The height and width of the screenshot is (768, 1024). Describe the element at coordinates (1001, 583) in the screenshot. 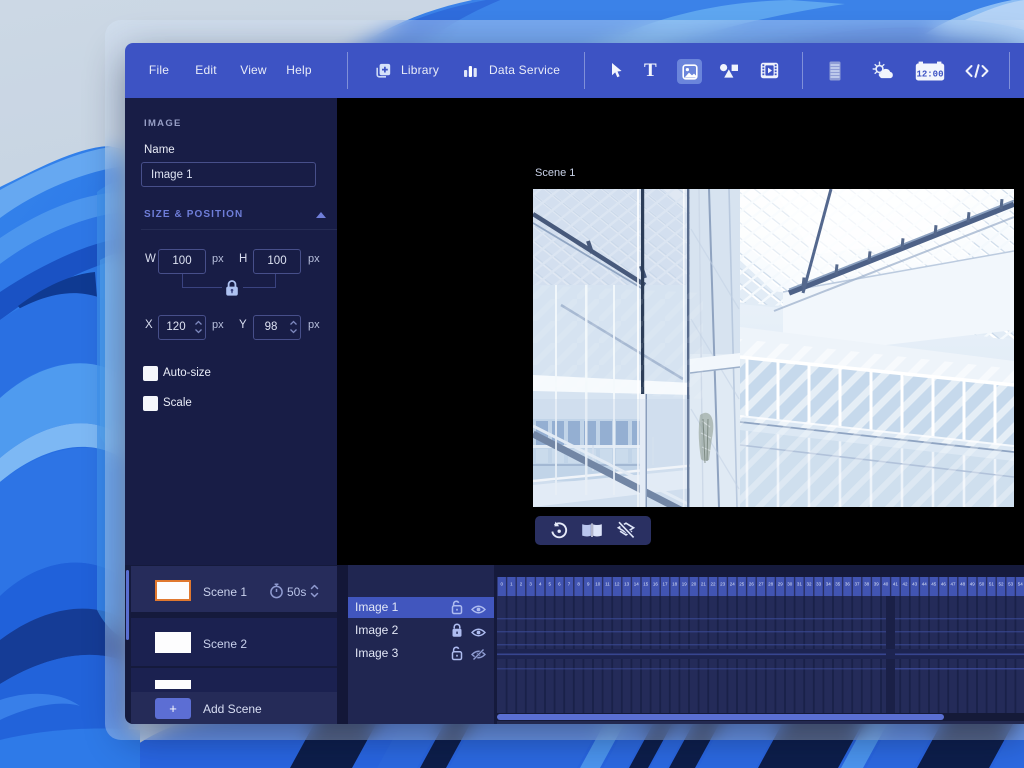

I see `svg-text: 52` at that location.